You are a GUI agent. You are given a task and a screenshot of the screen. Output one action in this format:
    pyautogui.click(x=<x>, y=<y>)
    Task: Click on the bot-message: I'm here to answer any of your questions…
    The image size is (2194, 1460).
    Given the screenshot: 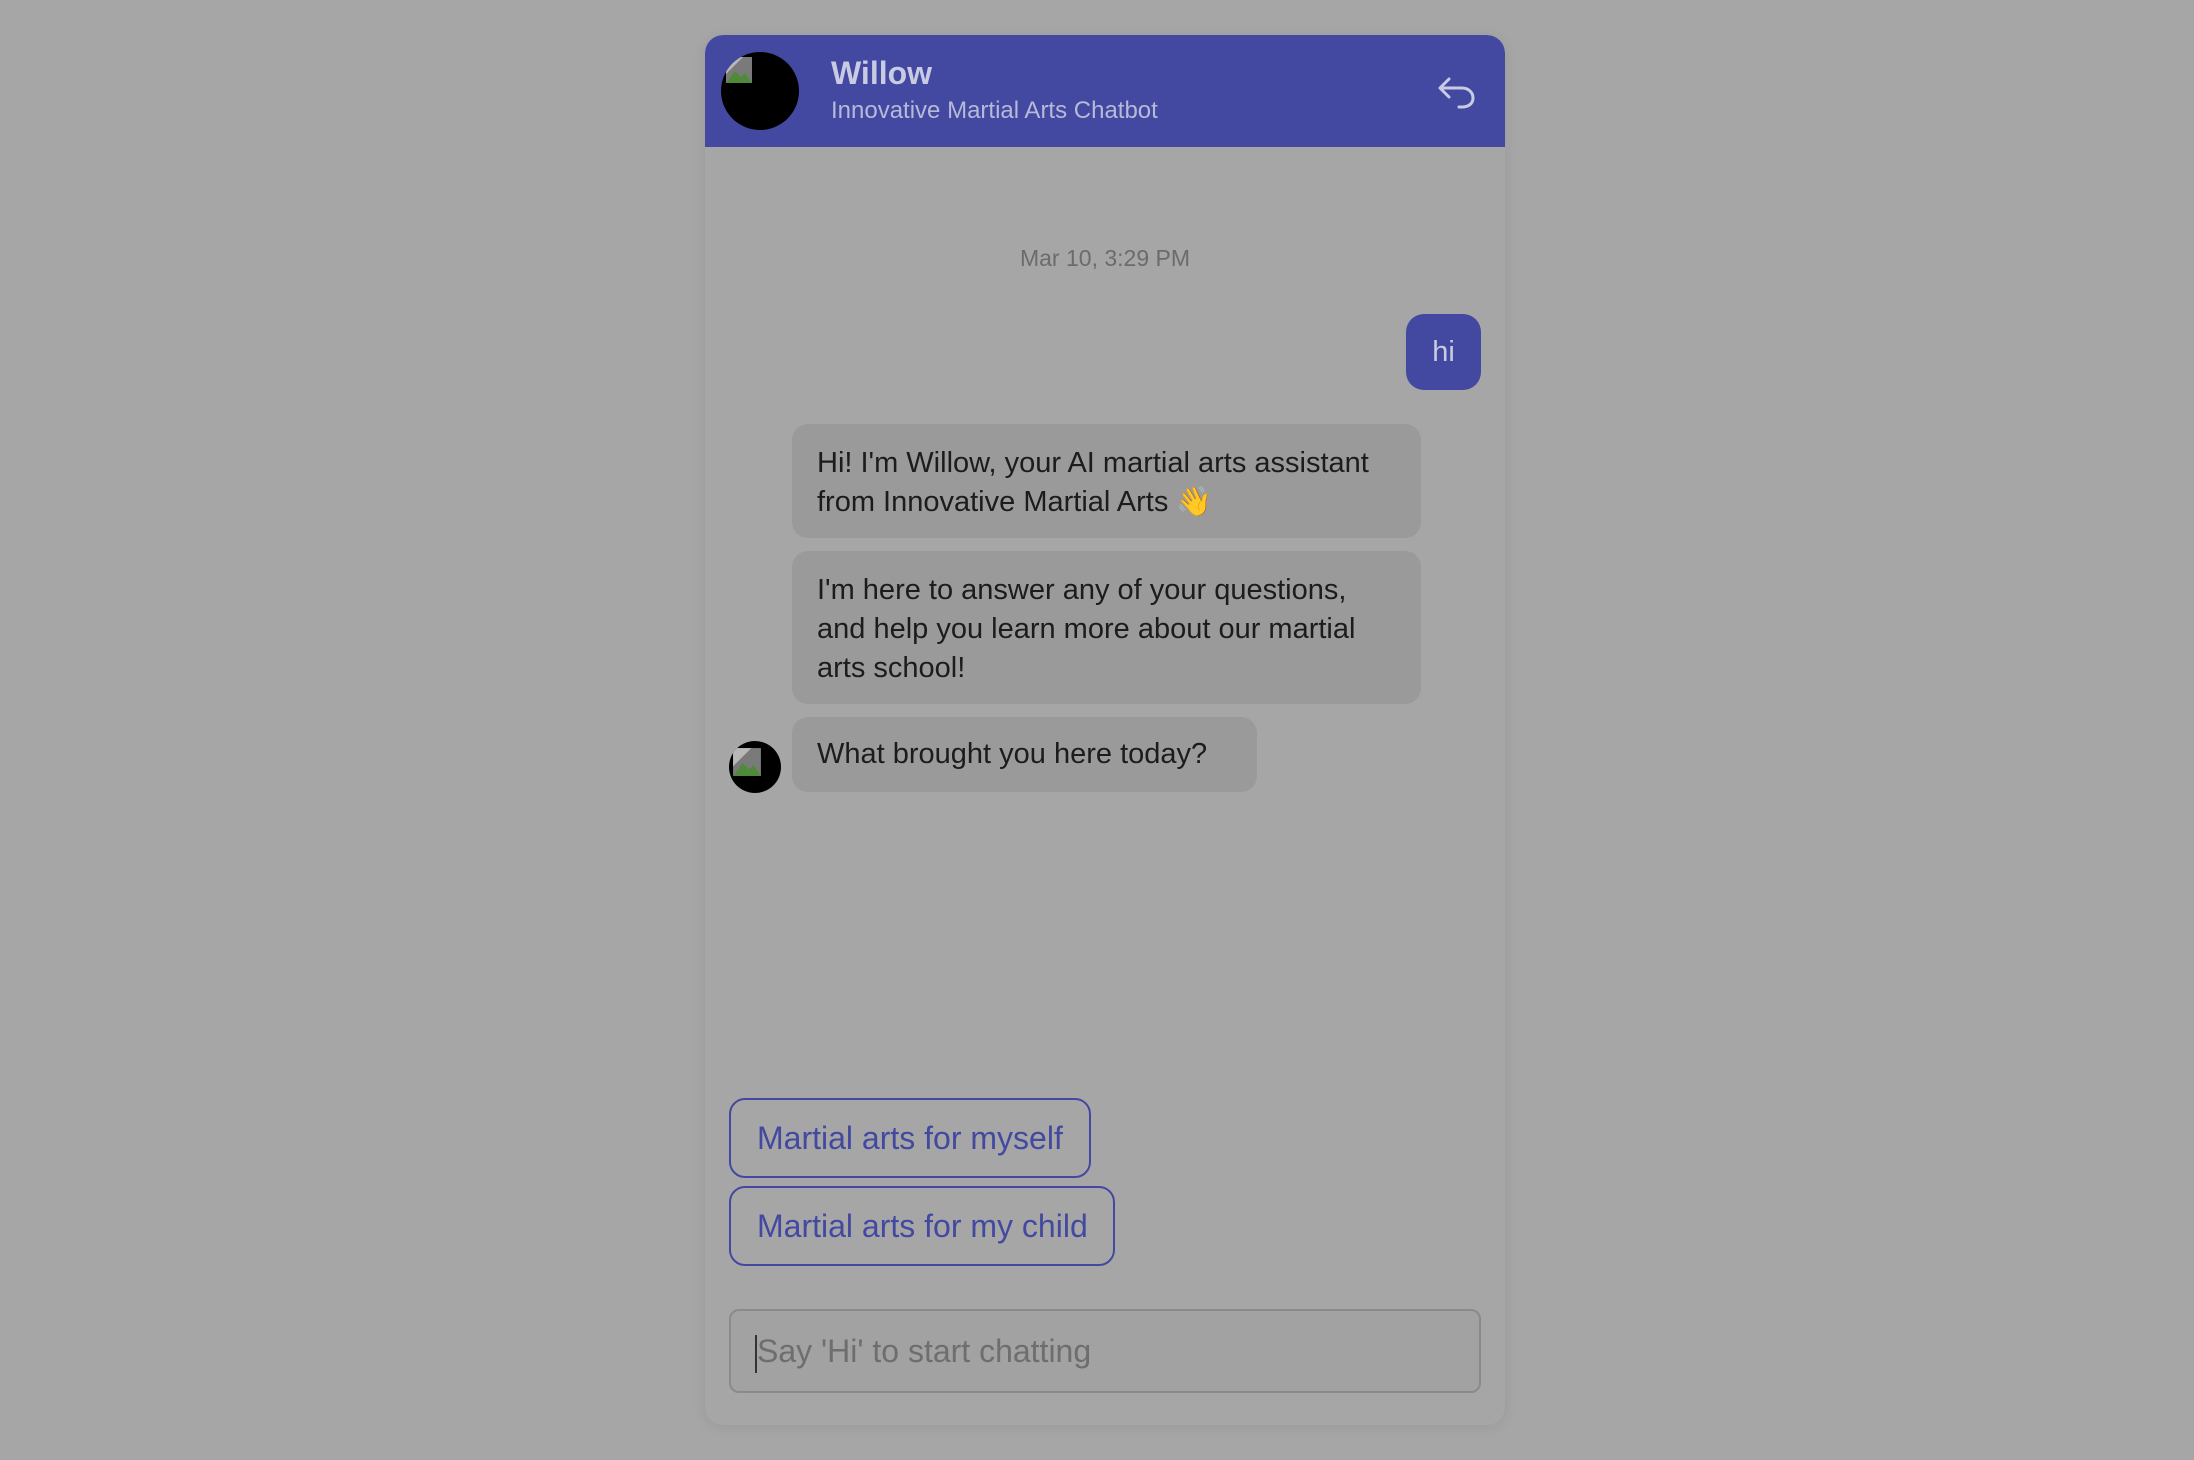 What is the action you would take?
    pyautogui.click(x=1106, y=627)
    